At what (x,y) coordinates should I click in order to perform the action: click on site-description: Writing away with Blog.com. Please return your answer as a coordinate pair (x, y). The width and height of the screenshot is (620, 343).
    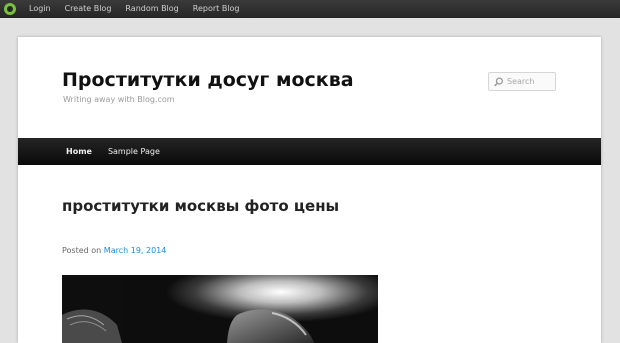
    Looking at the image, I should click on (119, 99).